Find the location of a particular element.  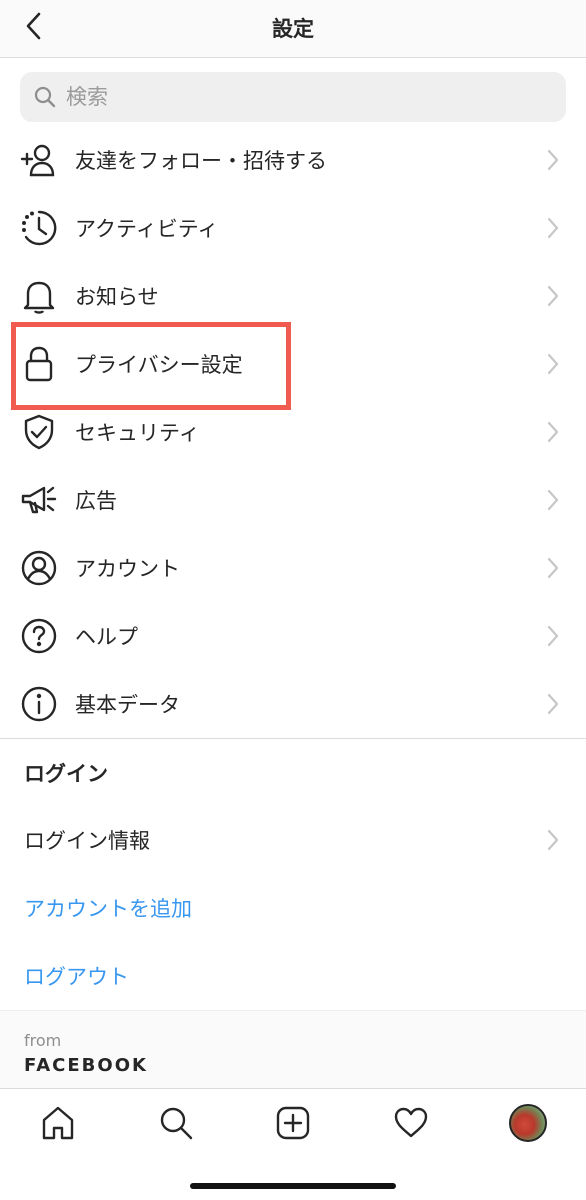

menu-item-about: 基本データ is located at coordinates (293, 704).